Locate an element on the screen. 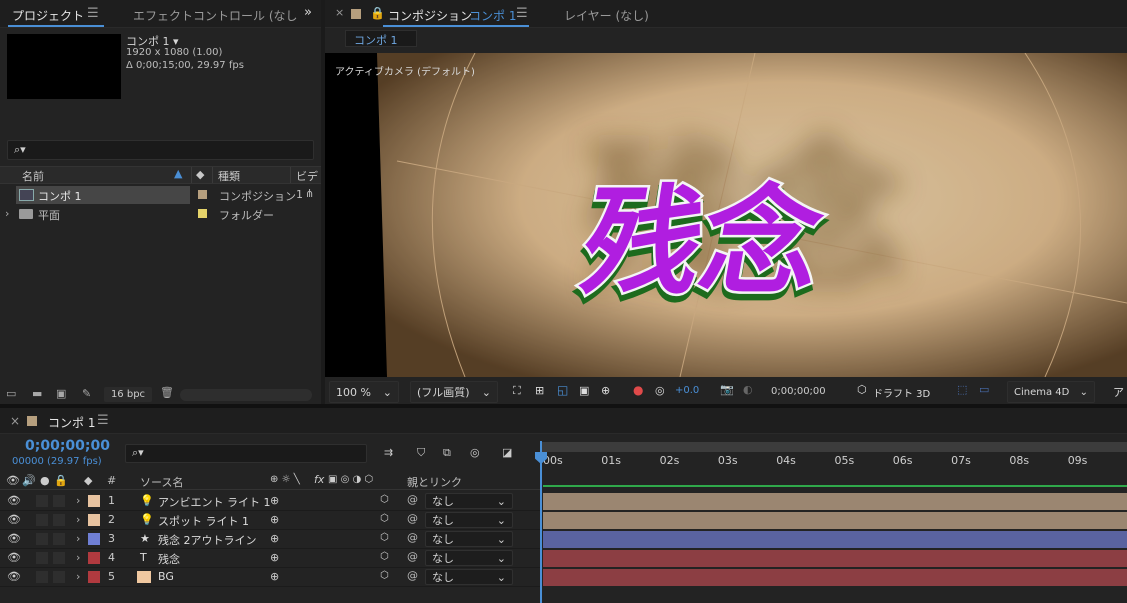 The width and height of the screenshot is (1127, 603). snapshot-icon: 📷 is located at coordinates (727, 389).